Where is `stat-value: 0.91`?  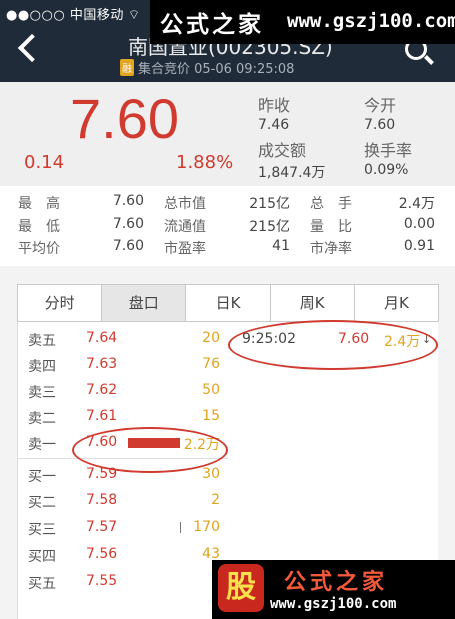 stat-value: 0.91 is located at coordinates (419, 246).